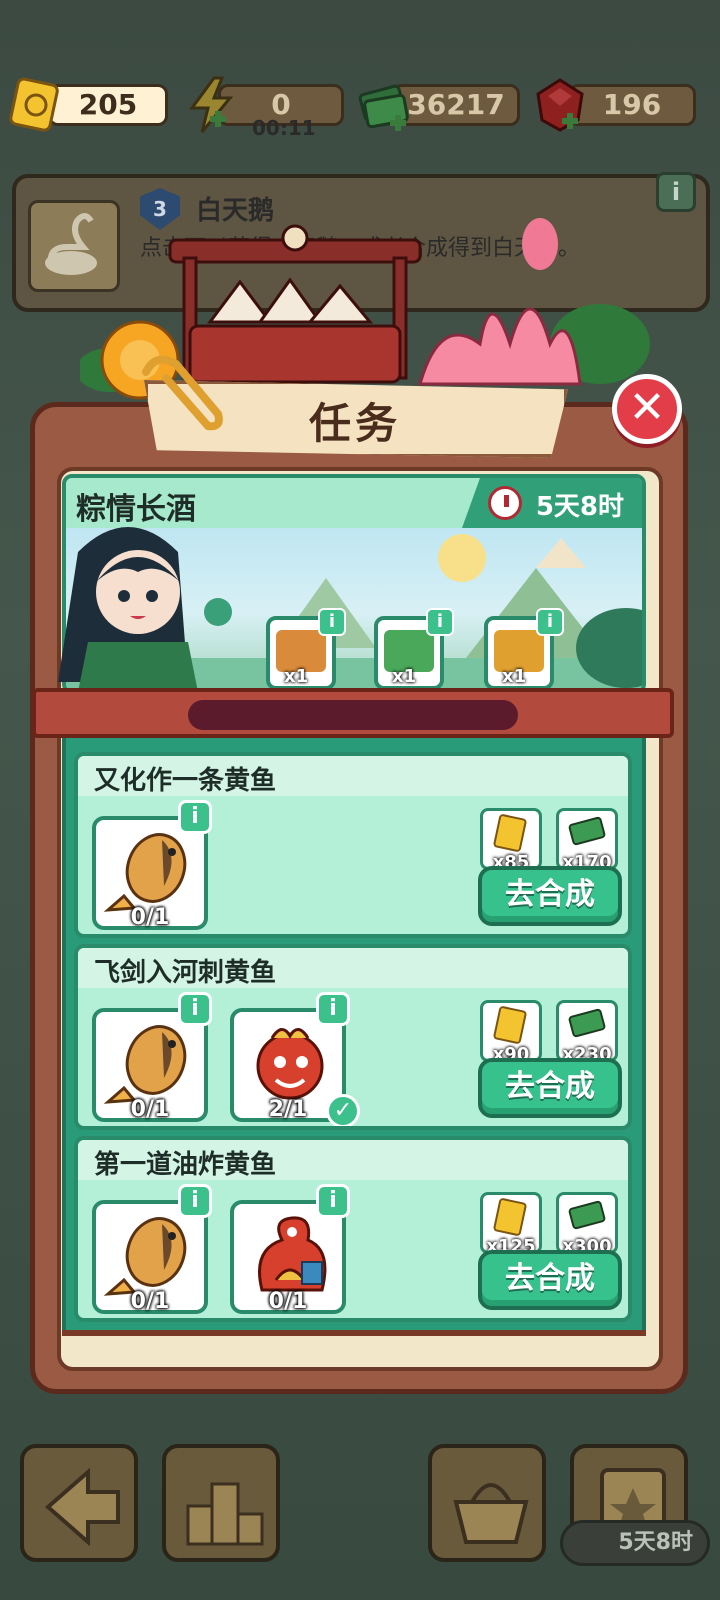 Image resolution: width=720 pixels, height=1600 pixels. I want to click on event-timer-badge: 5天8时, so click(635, 1543).